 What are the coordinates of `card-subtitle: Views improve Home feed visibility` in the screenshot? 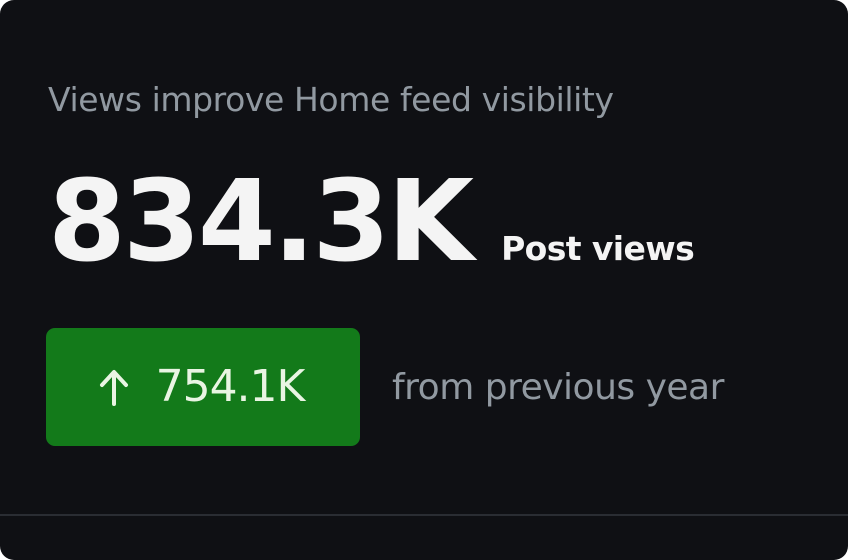 It's located at (331, 99).